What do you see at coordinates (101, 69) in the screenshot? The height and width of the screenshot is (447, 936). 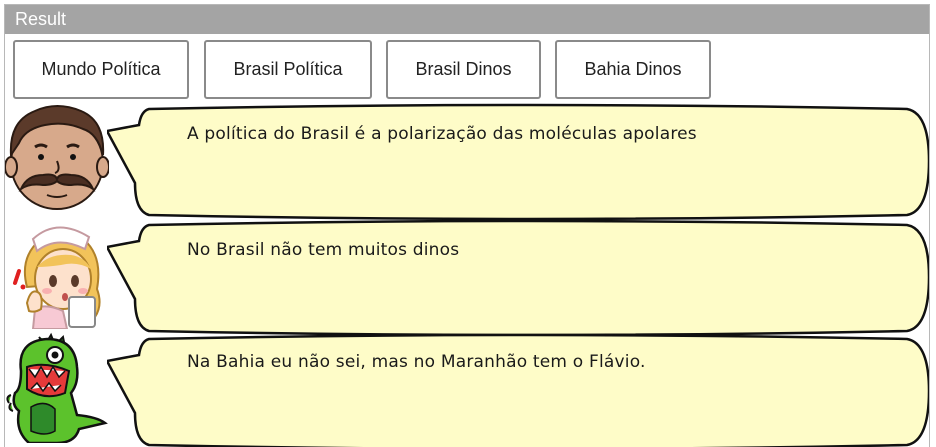 I see `mundo-politica-button: Mundo Política` at bounding box center [101, 69].